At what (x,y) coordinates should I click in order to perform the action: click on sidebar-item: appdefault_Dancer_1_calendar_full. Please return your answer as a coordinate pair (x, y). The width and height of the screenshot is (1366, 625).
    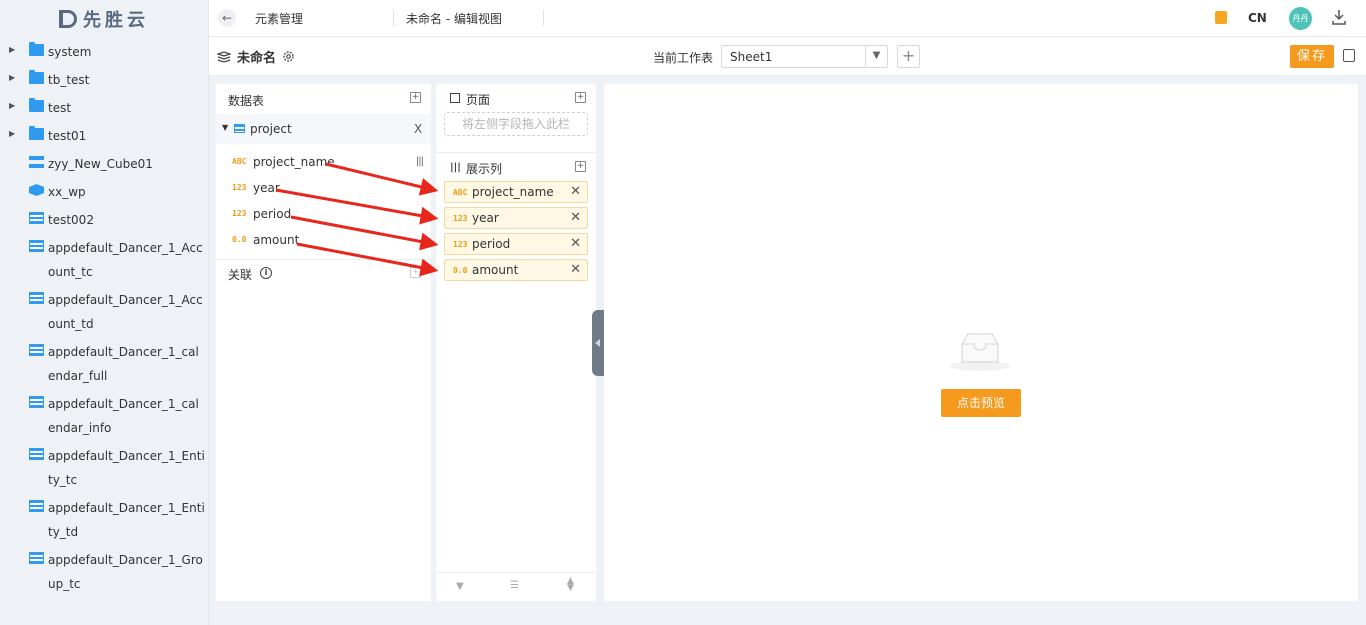
    Looking at the image, I should click on (104, 366).